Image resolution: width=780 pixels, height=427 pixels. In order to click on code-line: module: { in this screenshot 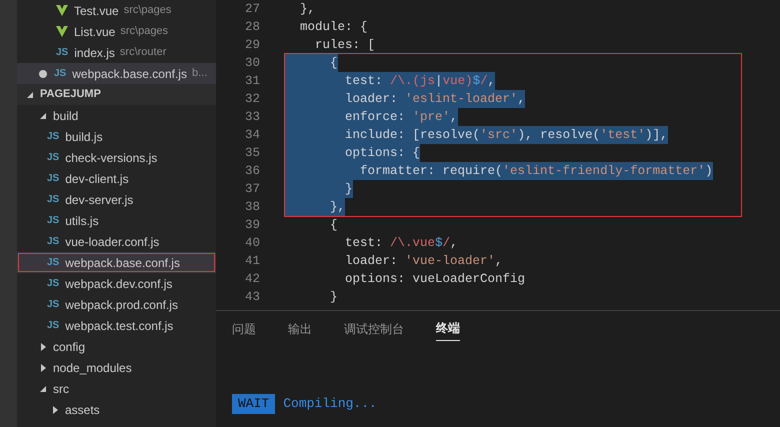, I will do `click(333, 27)`.